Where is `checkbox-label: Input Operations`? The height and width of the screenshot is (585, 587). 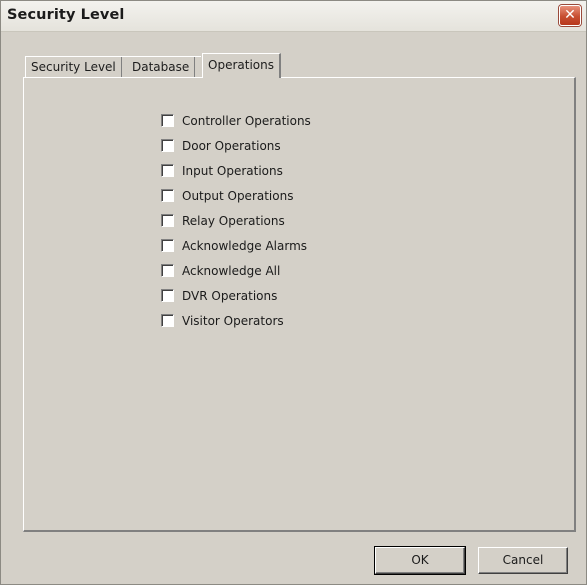 checkbox-label: Input Operations is located at coordinates (232, 171).